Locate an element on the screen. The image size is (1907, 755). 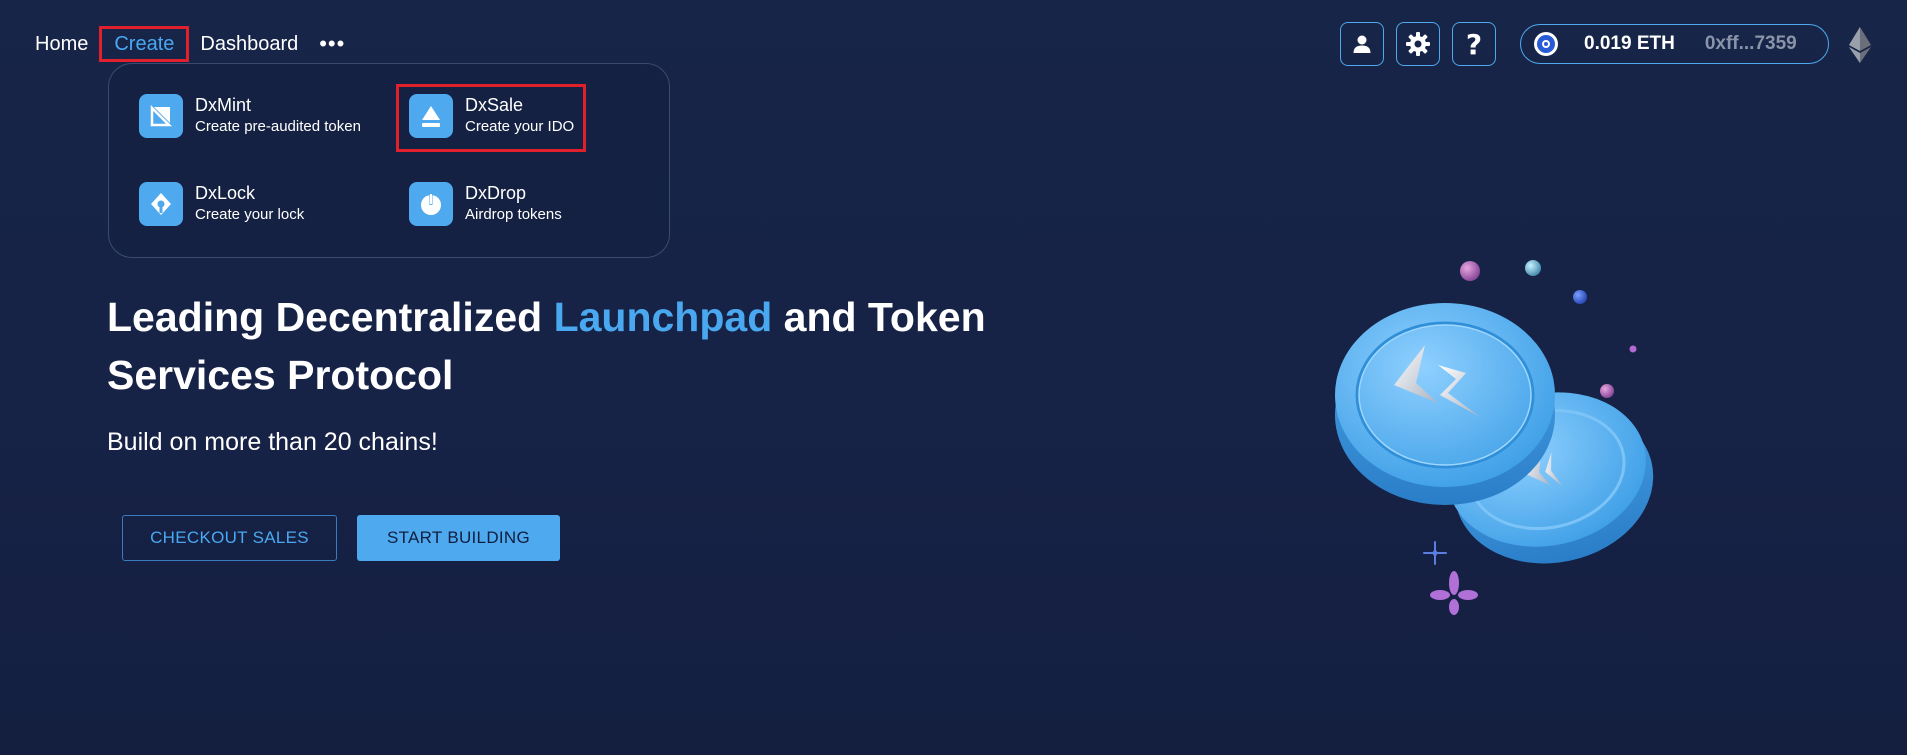
dropdown-item-subtitle: Airdrop tokens is located at coordinates (513, 214).